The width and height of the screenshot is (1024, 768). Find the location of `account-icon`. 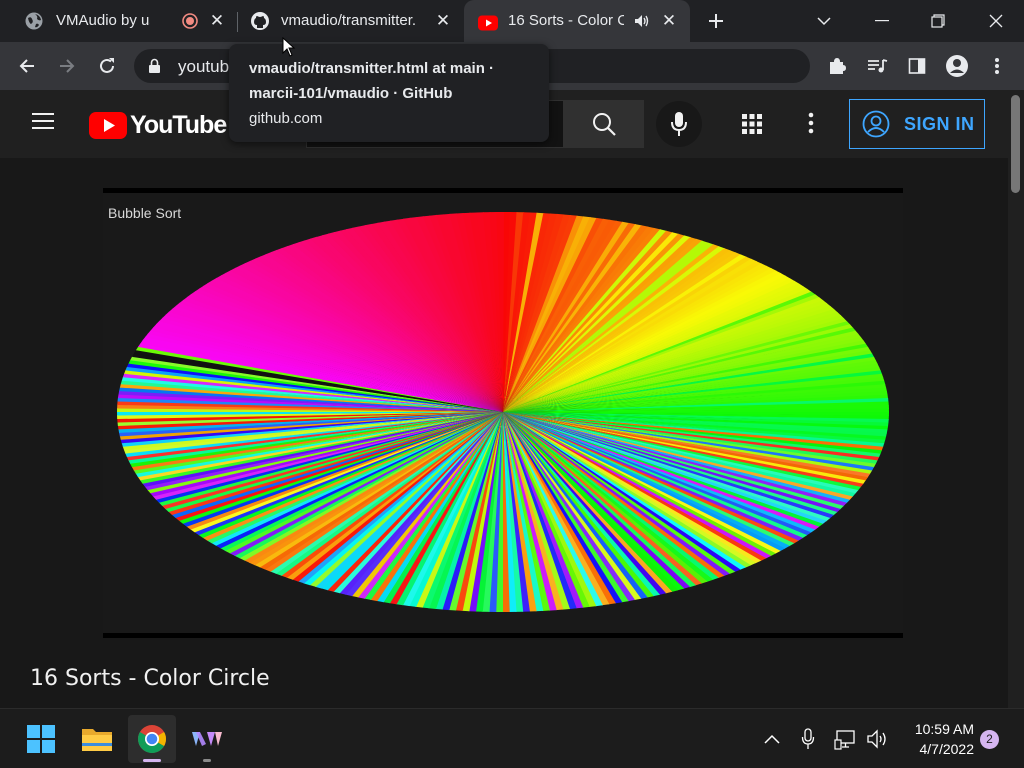

account-icon is located at coordinates (876, 124).